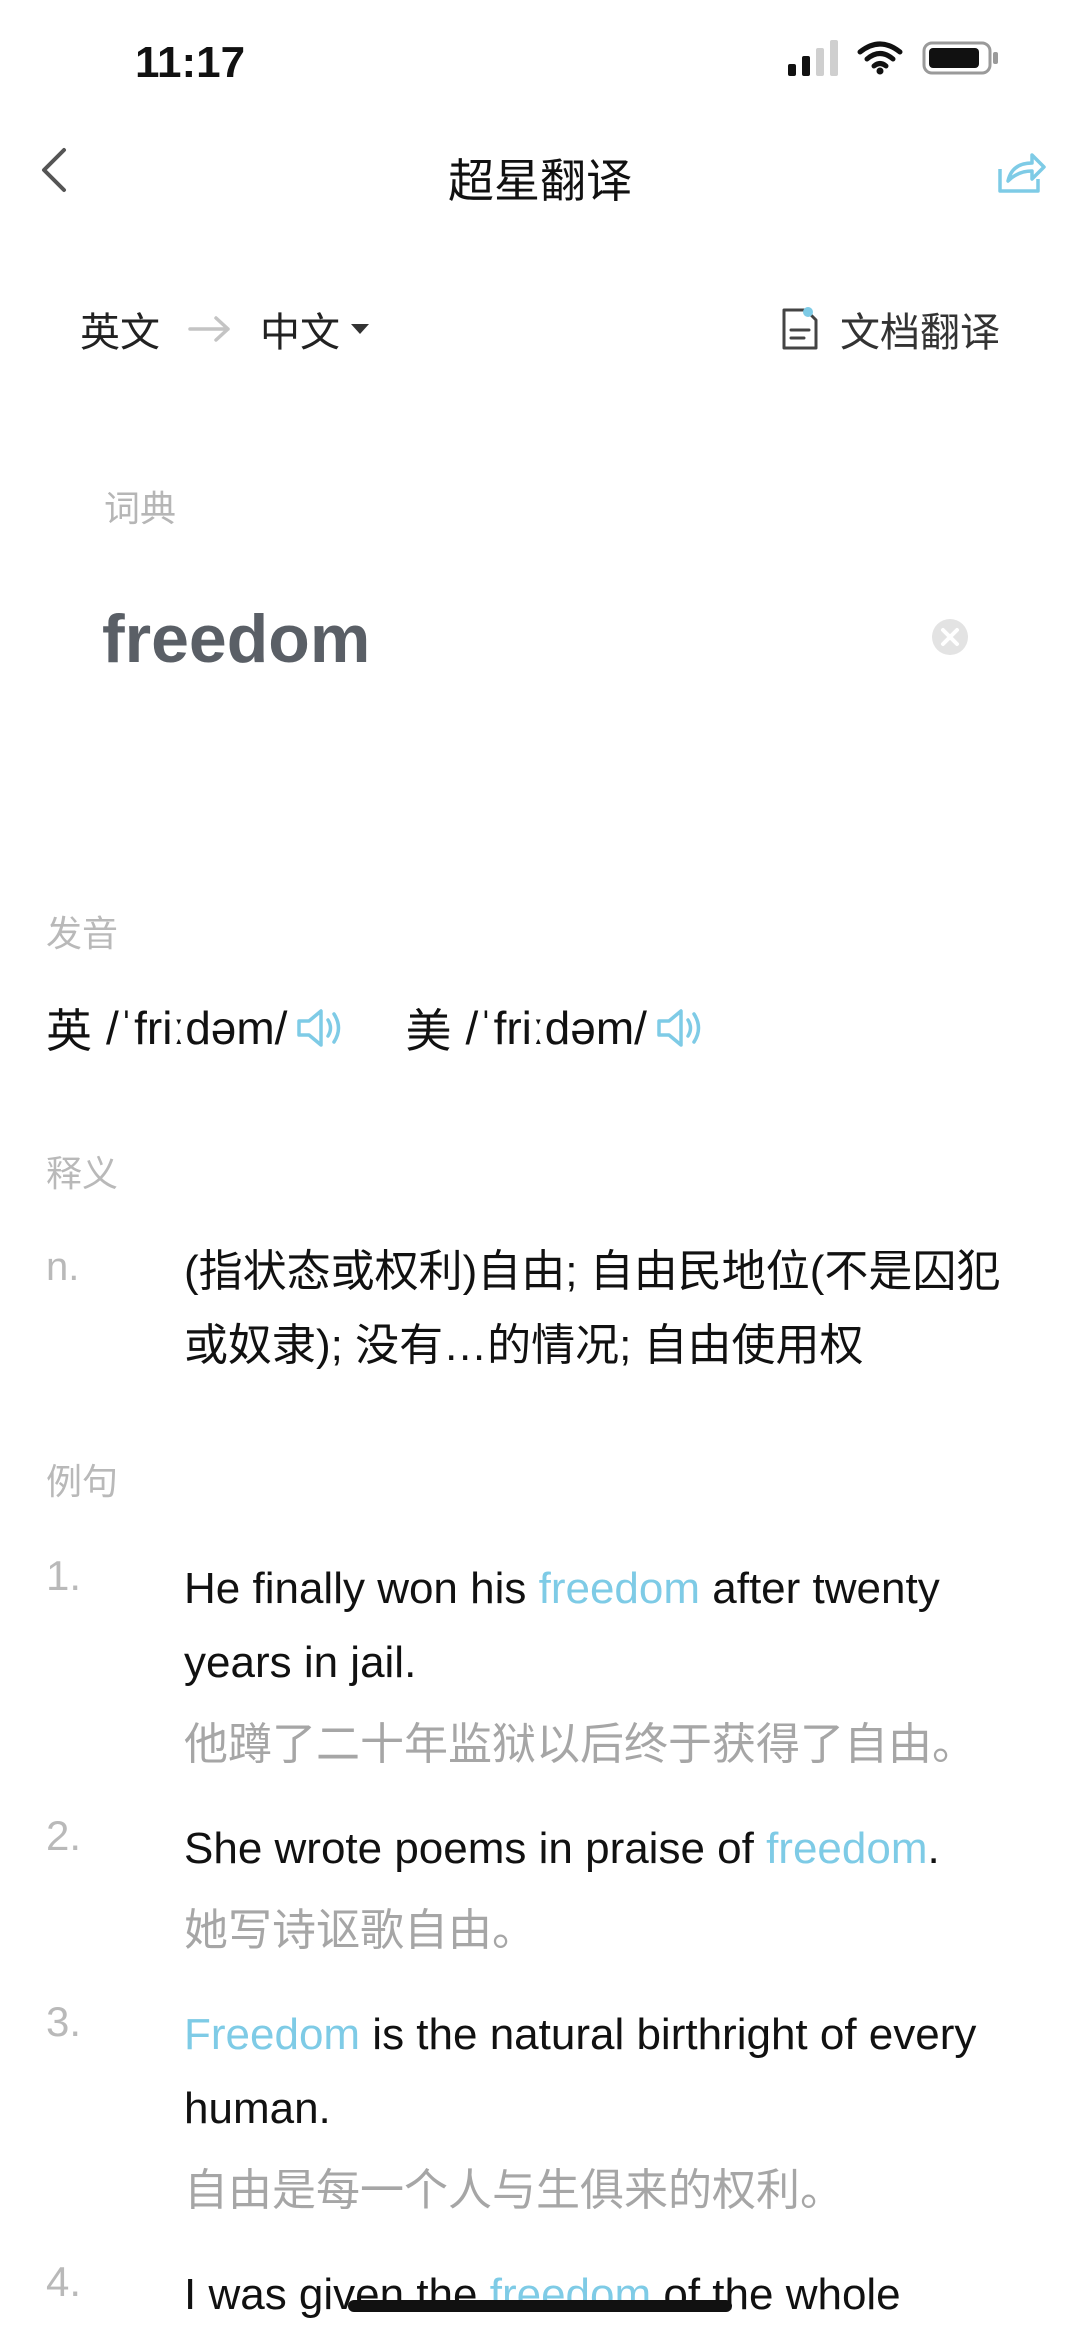  I want to click on cellular-signal-icon, so click(813, 58).